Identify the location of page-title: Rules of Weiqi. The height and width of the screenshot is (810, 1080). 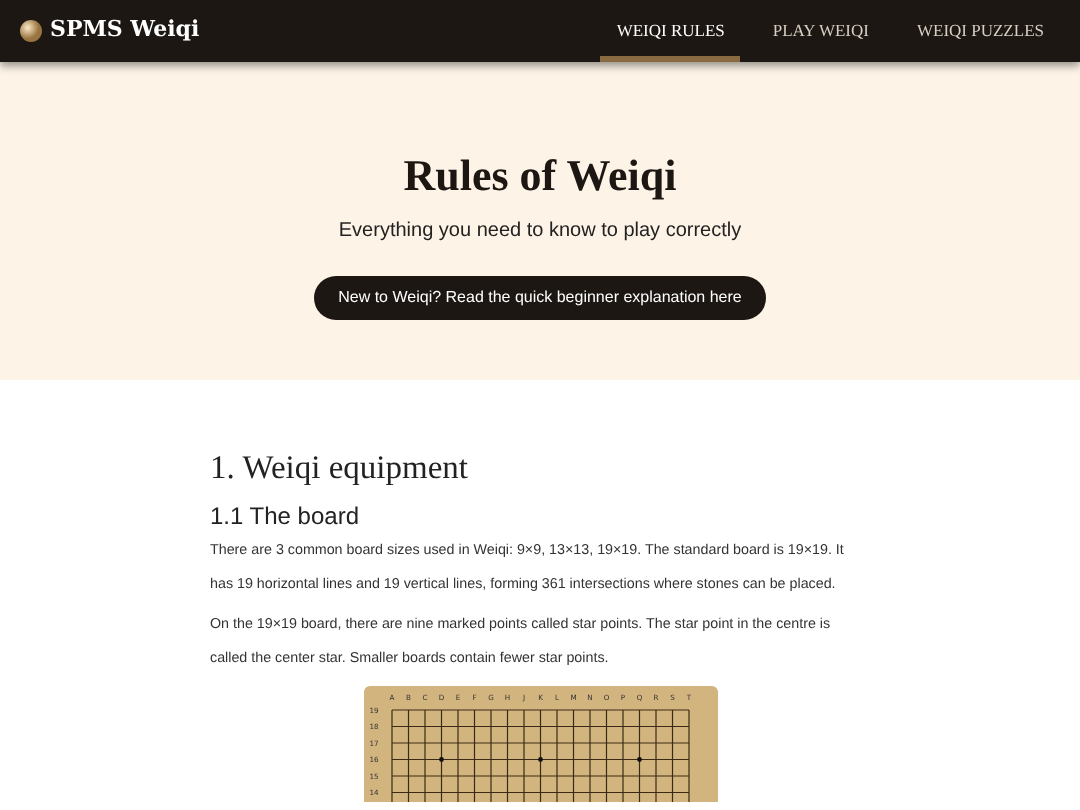
(540, 176).